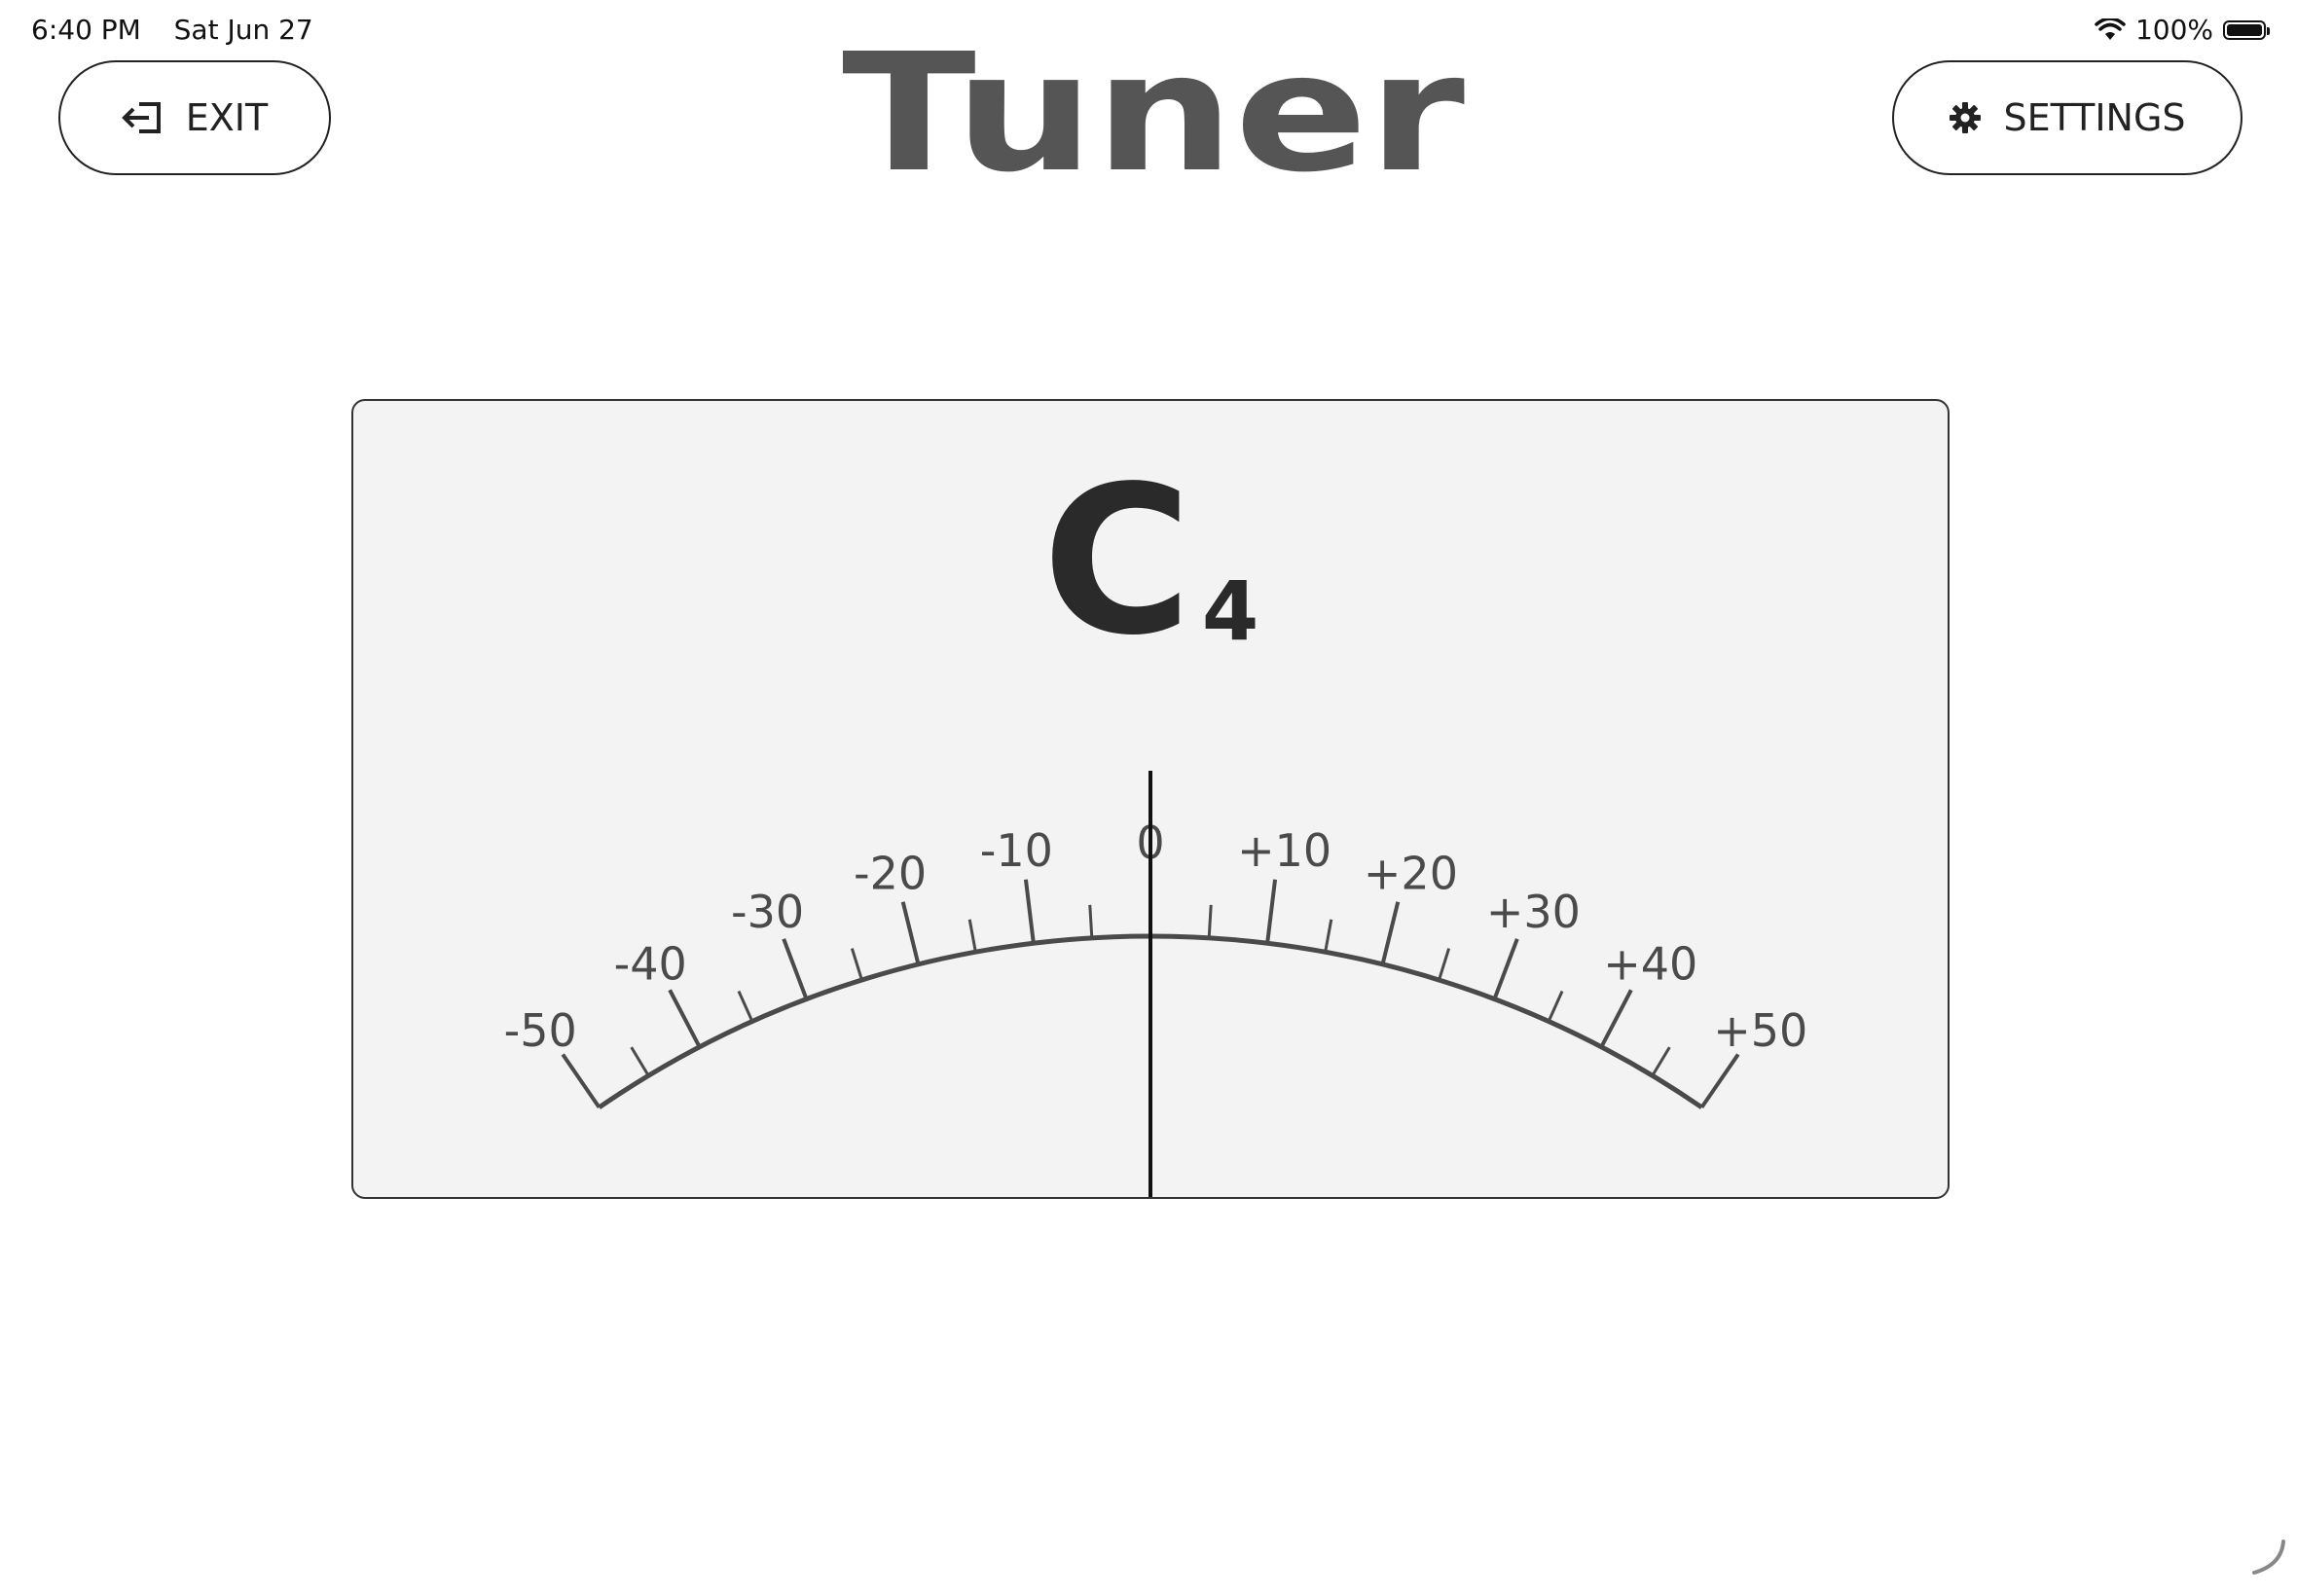  I want to click on status-indicators: 100%, so click(2182, 30).